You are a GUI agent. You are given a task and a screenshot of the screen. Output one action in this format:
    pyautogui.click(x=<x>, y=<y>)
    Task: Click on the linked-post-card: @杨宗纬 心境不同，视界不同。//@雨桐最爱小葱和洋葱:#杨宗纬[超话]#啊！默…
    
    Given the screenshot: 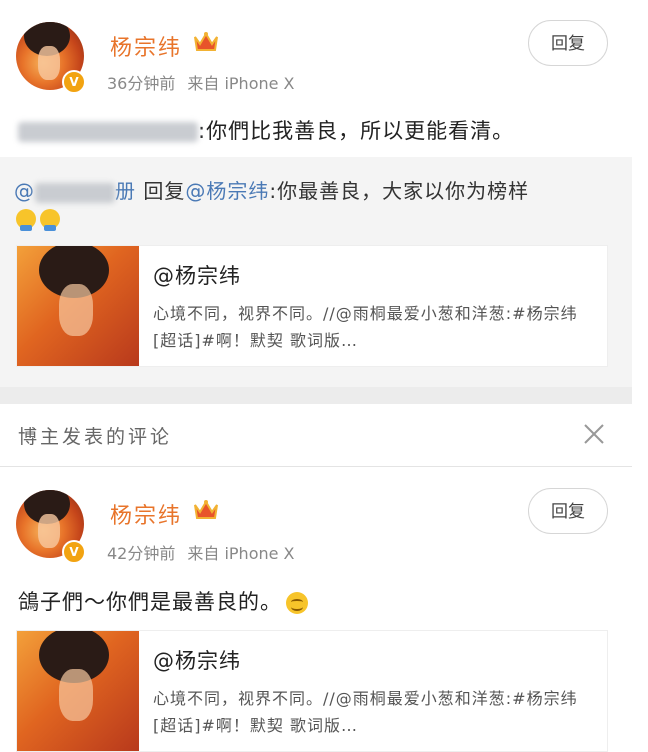 What is the action you would take?
    pyautogui.click(x=312, y=306)
    